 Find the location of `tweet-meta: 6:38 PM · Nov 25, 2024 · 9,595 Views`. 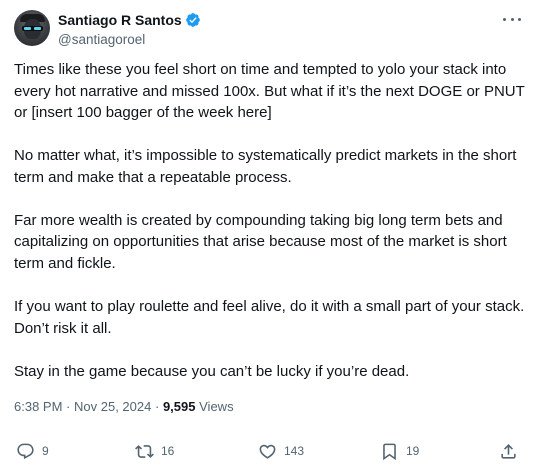

tweet-meta: 6:38 PM · Nov 25, 2024 · 9,595 Views is located at coordinates (124, 407).